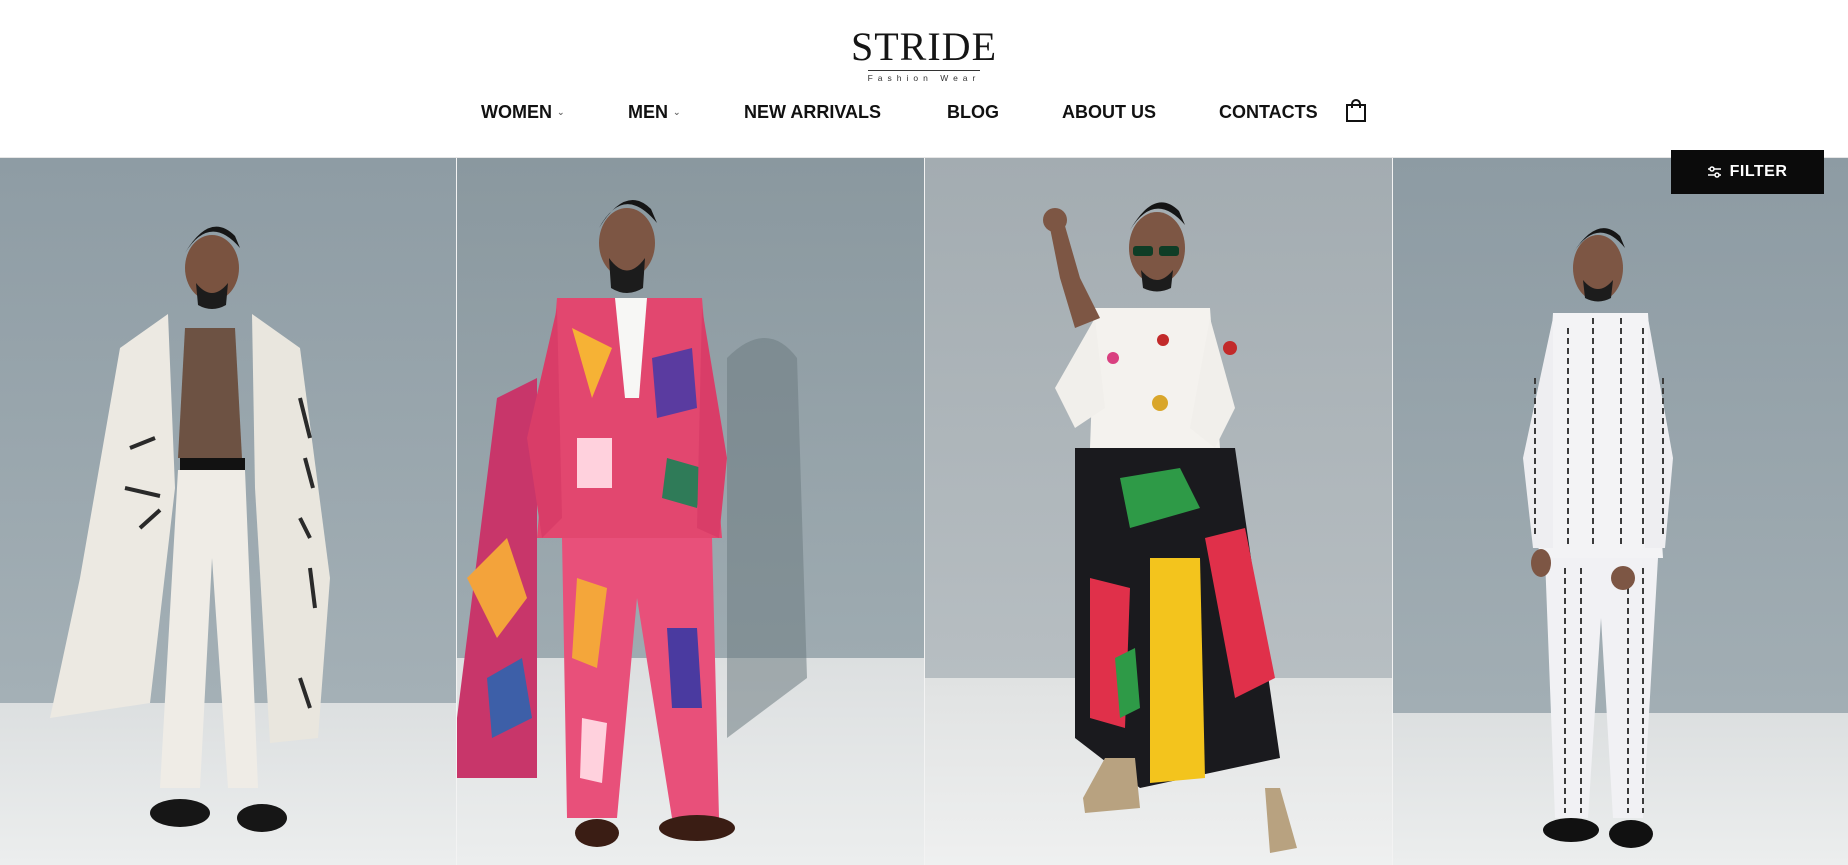 The height and width of the screenshot is (865, 1848). Describe the element at coordinates (1356, 111) in the screenshot. I see `shopping-bag-icon` at that location.